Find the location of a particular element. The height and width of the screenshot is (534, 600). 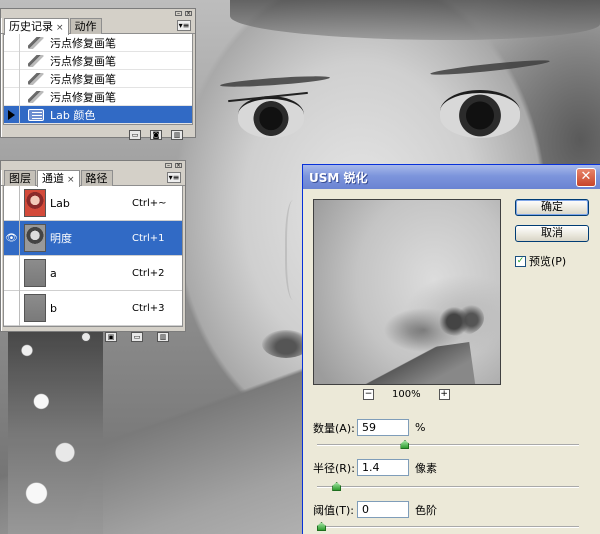

history-tabs: 历史记录 × 动作 ▾≡ is located at coordinates (98, 26).